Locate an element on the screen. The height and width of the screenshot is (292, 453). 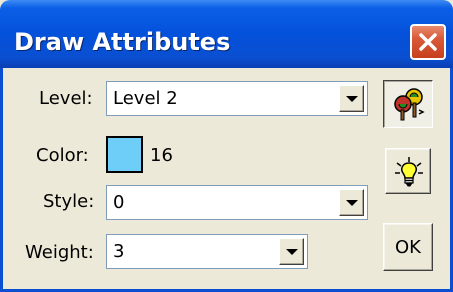
match-attributes-button is located at coordinates (408, 104).